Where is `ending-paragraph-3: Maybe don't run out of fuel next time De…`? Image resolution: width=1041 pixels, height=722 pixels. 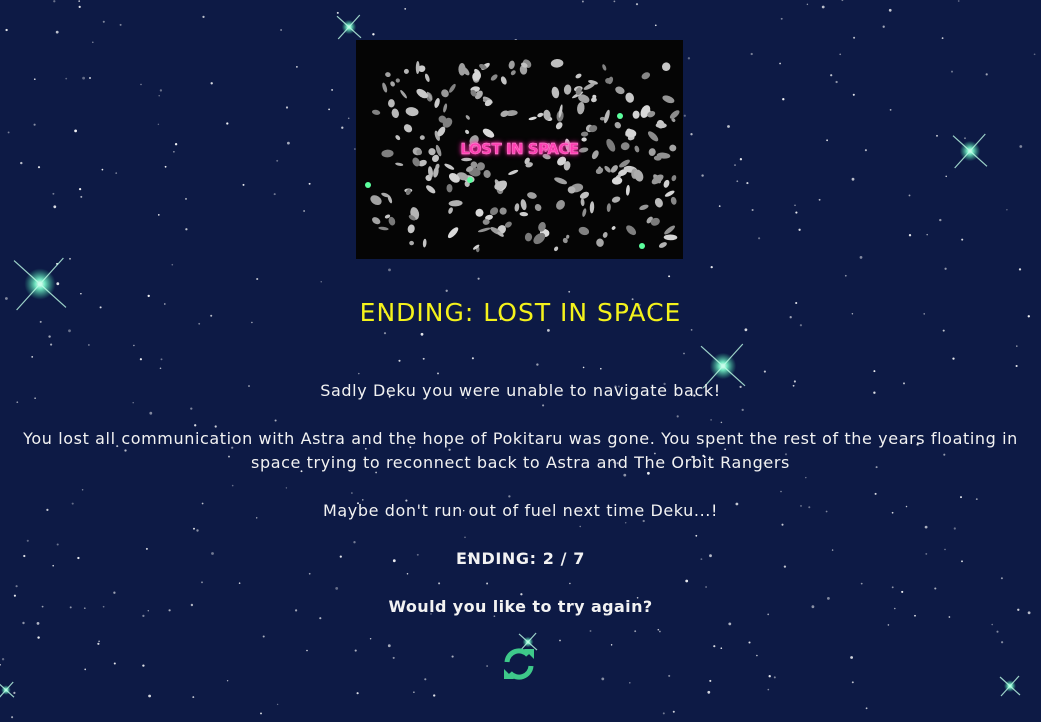 ending-paragraph-3: Maybe don't run out of fuel next time De… is located at coordinates (520, 510).